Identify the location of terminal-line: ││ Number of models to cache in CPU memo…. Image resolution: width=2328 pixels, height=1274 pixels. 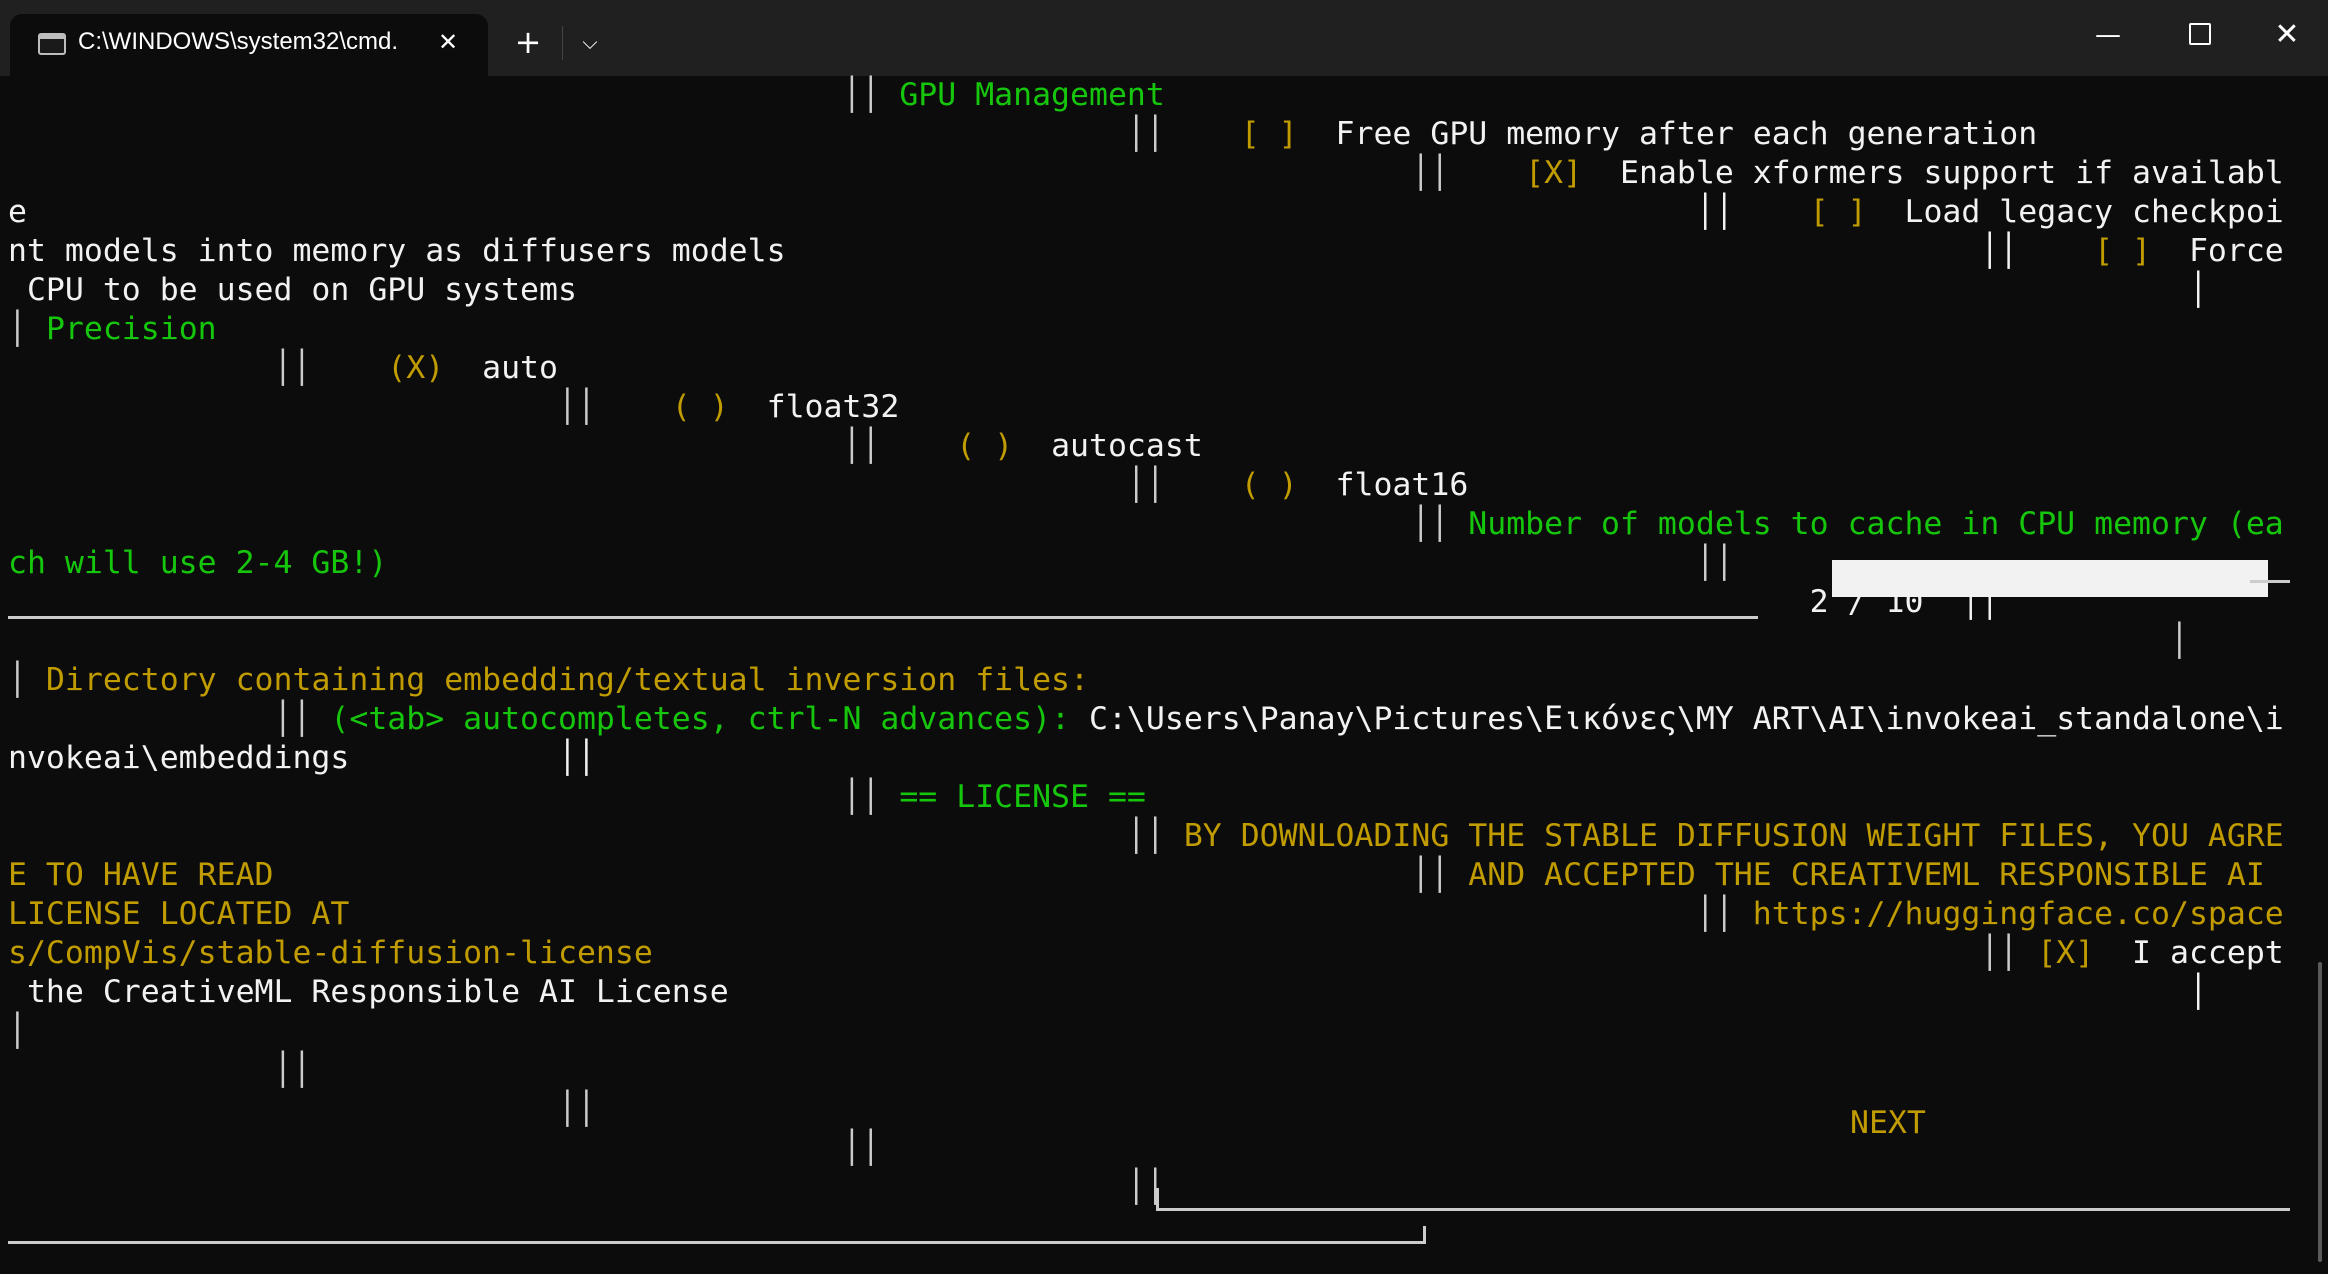
(1146, 524).